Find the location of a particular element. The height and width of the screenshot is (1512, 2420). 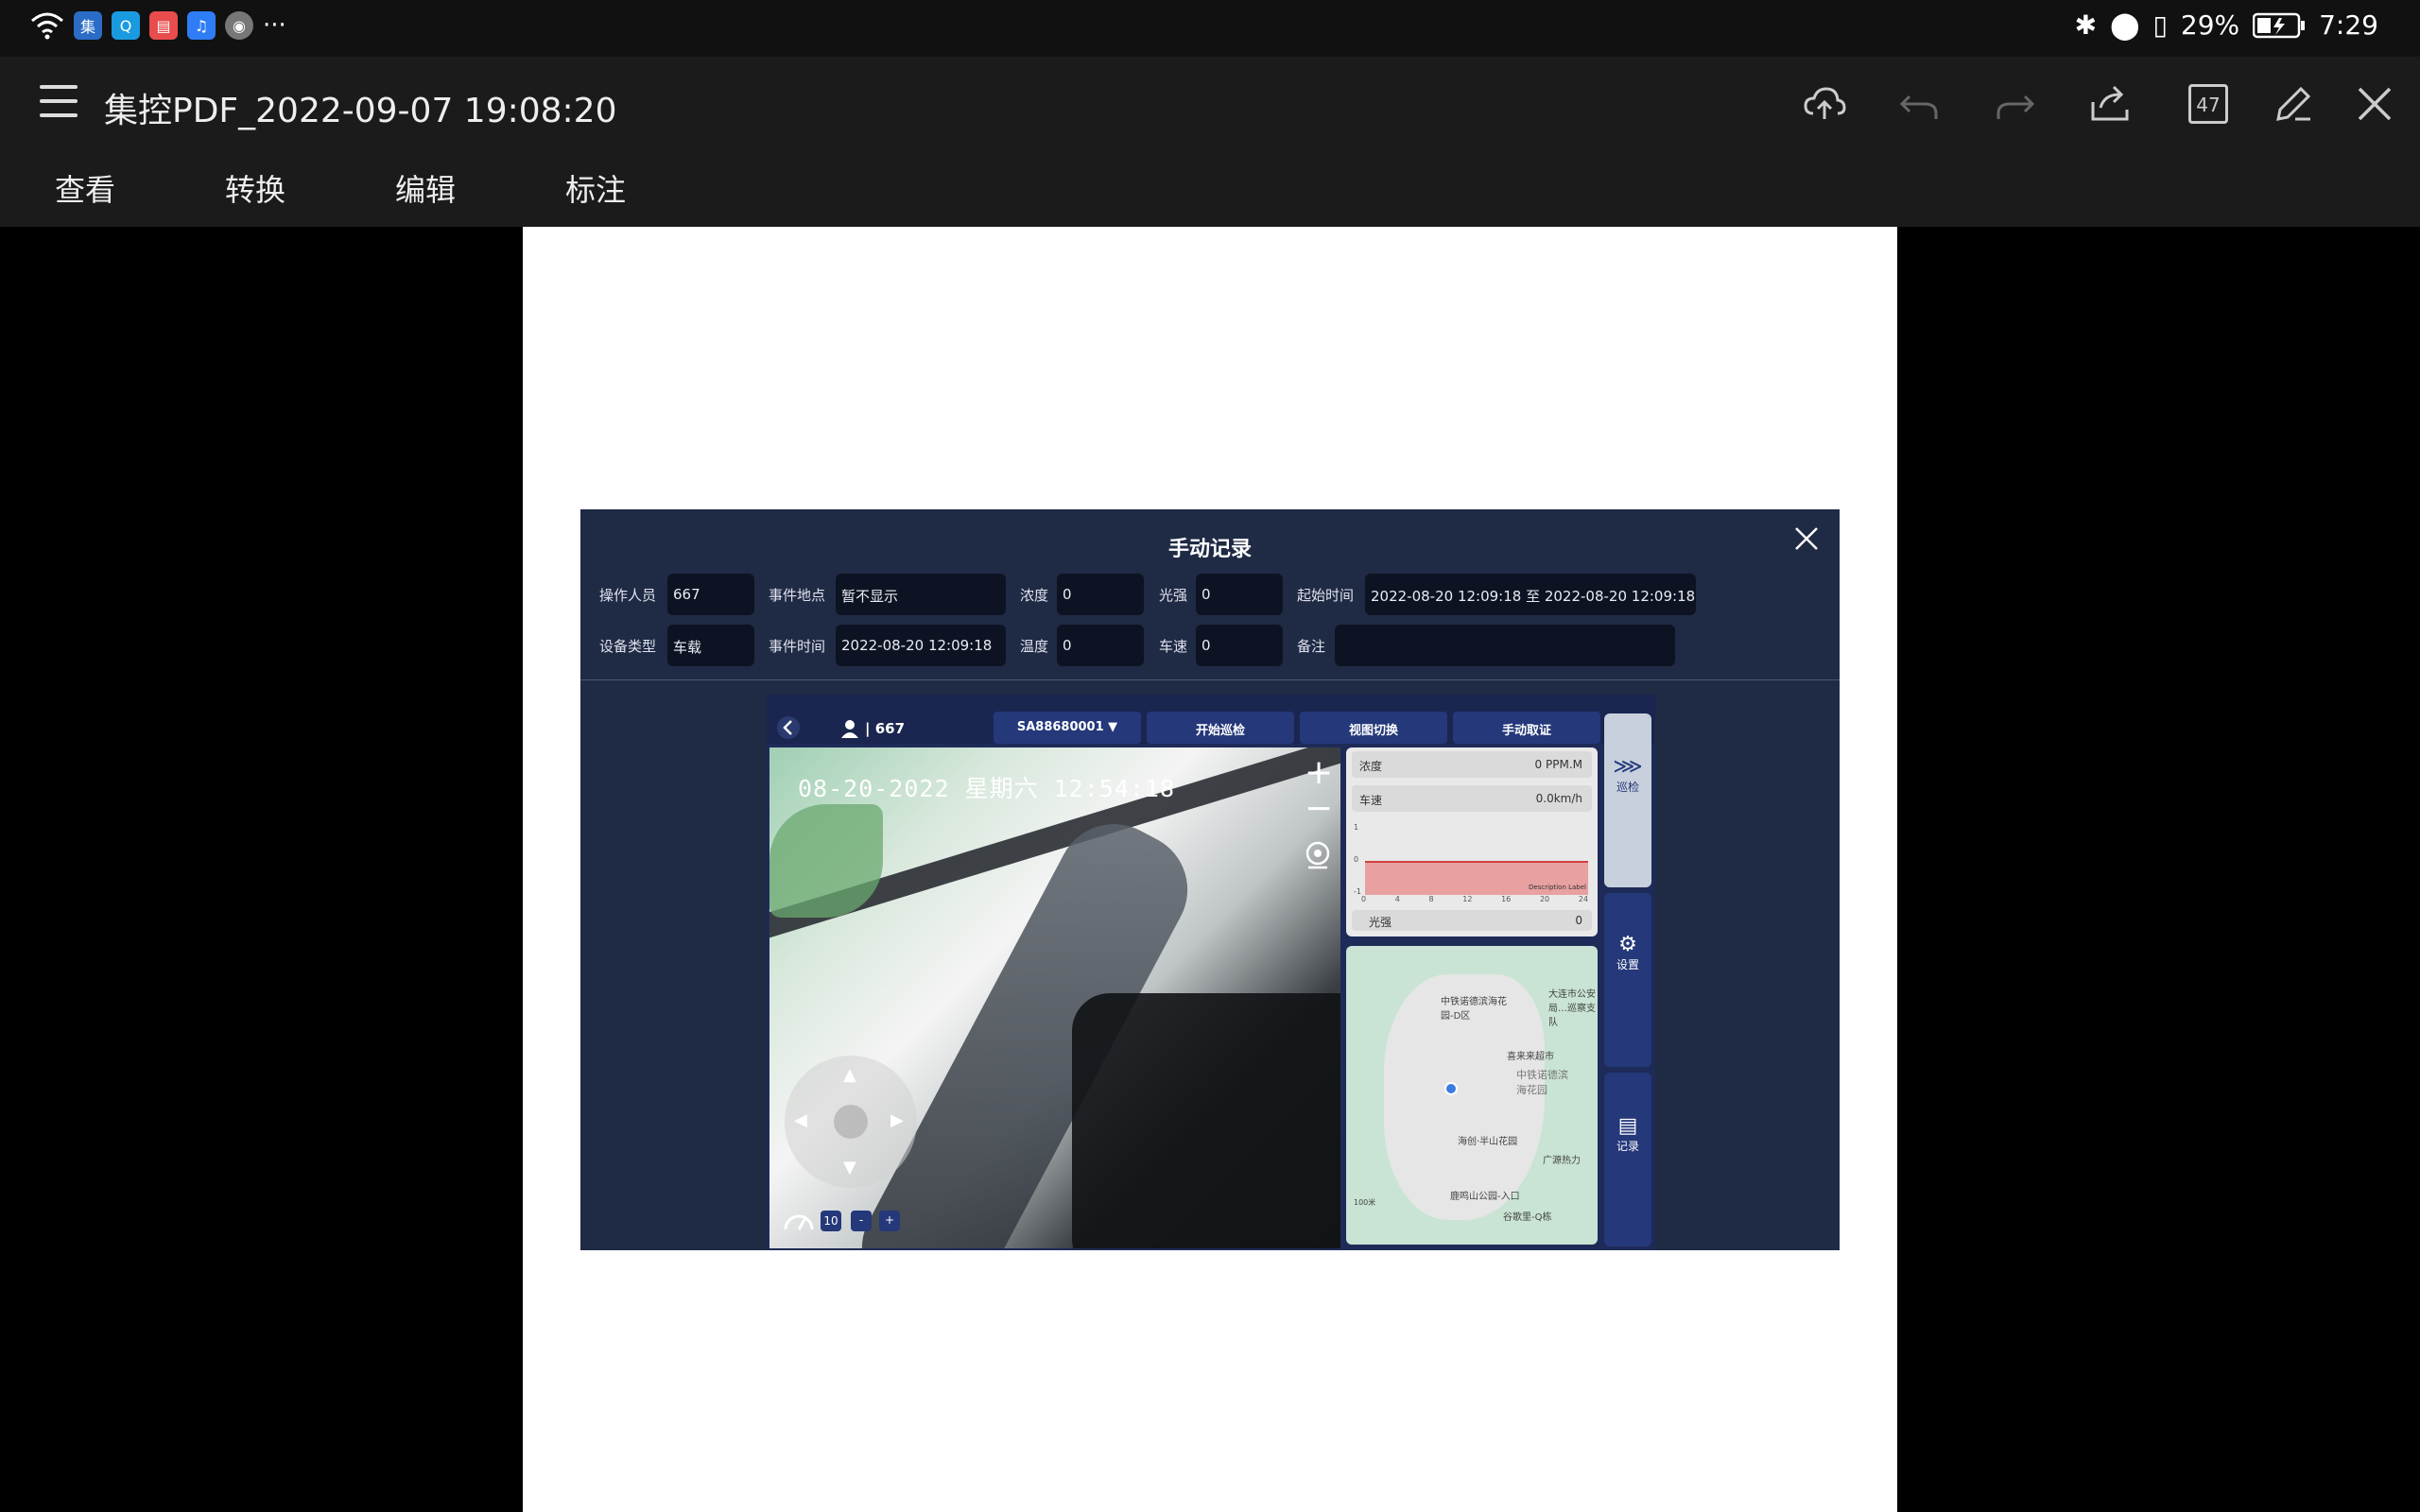

browser-app-icon: ◉ is located at coordinates (239, 25).